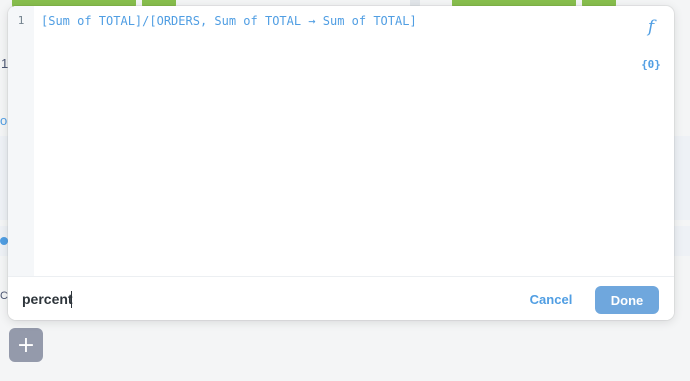 The image size is (690, 381). I want to click on done-button: Done, so click(627, 300).